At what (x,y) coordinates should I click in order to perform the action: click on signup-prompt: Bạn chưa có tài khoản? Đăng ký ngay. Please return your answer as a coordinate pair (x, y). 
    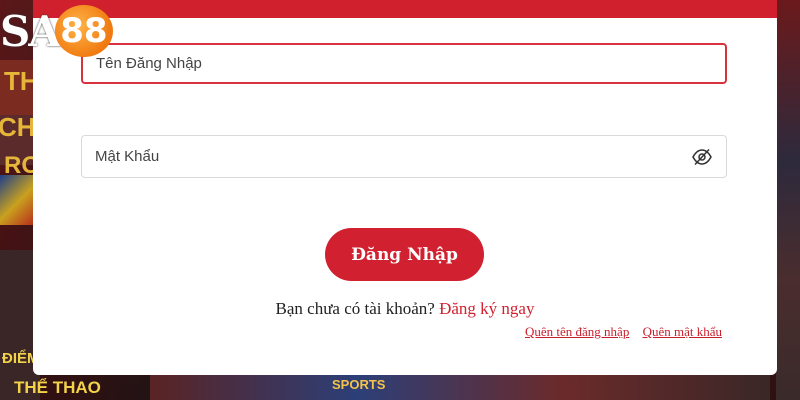
    Looking at the image, I should click on (405, 309).